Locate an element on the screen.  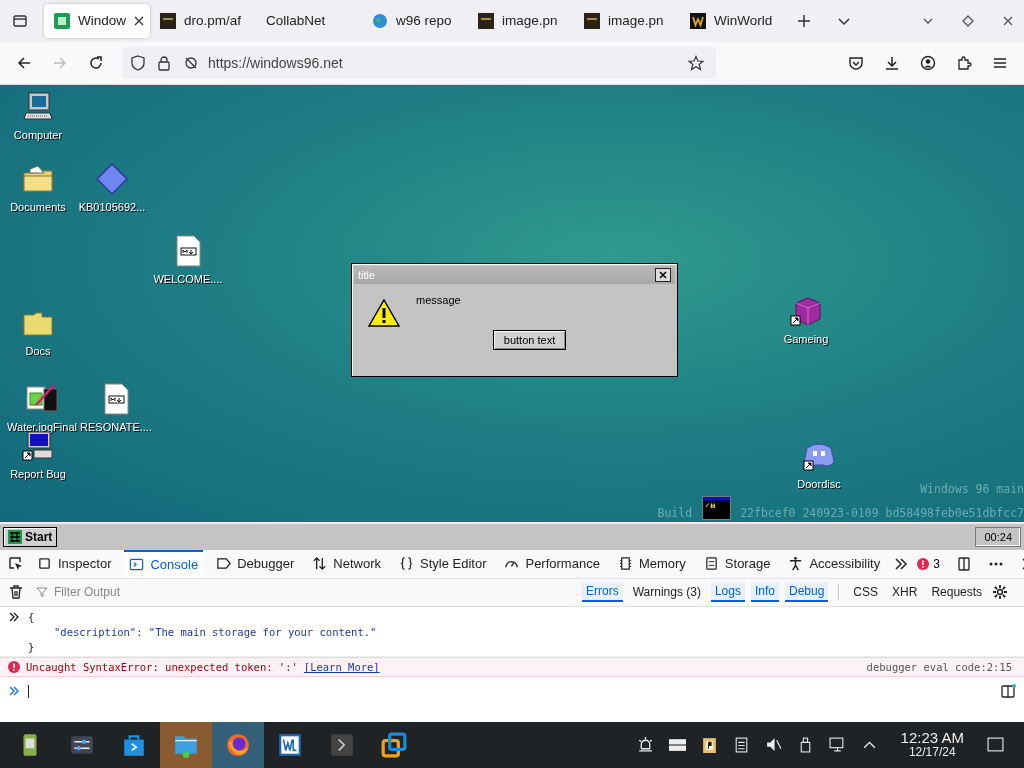
url-text: https://windows96.net is located at coordinates (275, 62).